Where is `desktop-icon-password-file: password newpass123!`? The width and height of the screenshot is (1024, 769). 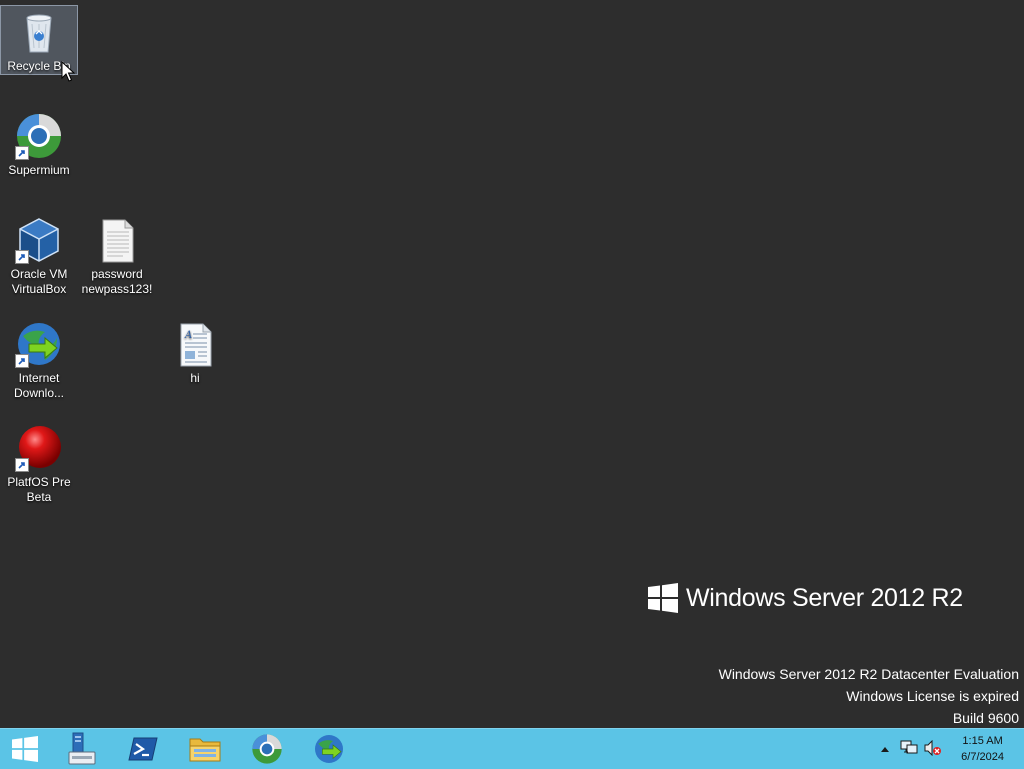
desktop-icon-password-file: password newpass123! is located at coordinates (117, 255).